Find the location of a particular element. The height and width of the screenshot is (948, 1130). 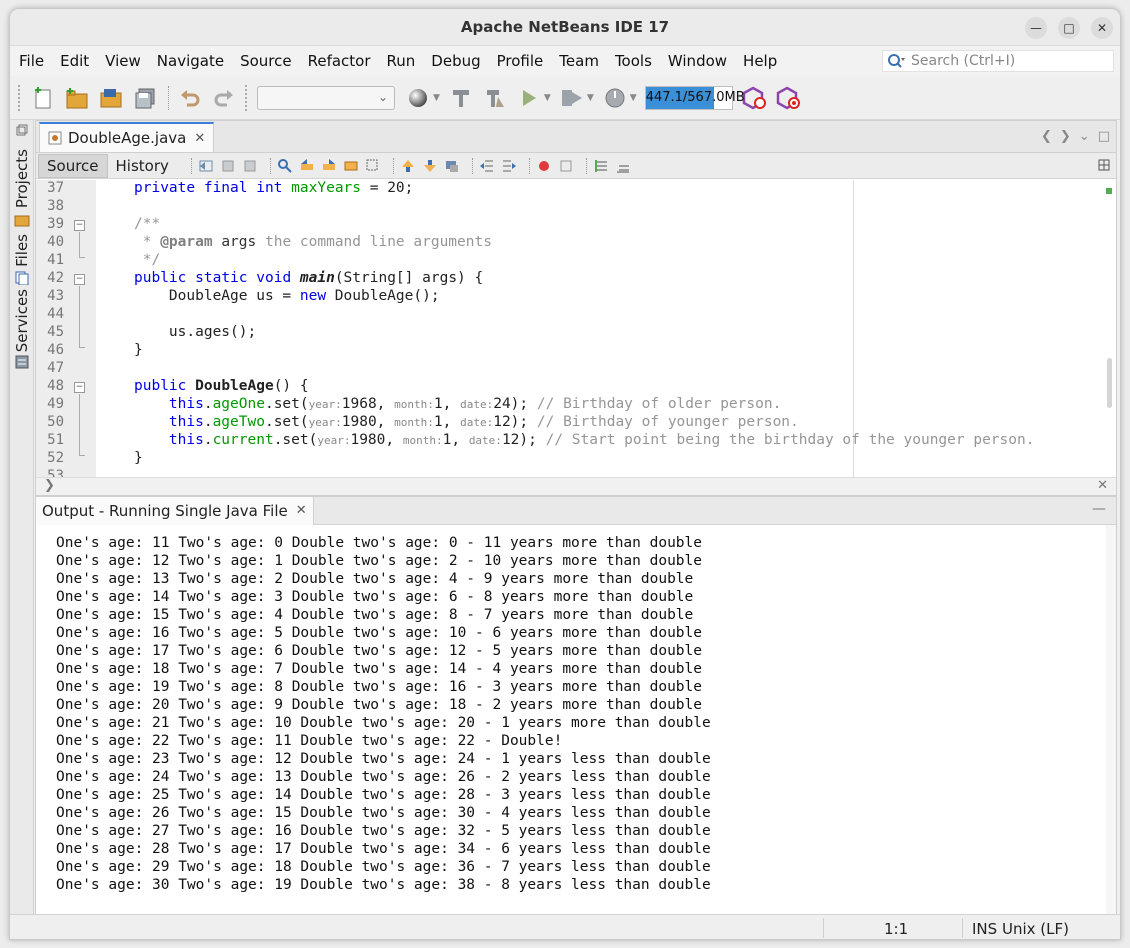

line-number: 50 is located at coordinates (55, 422).